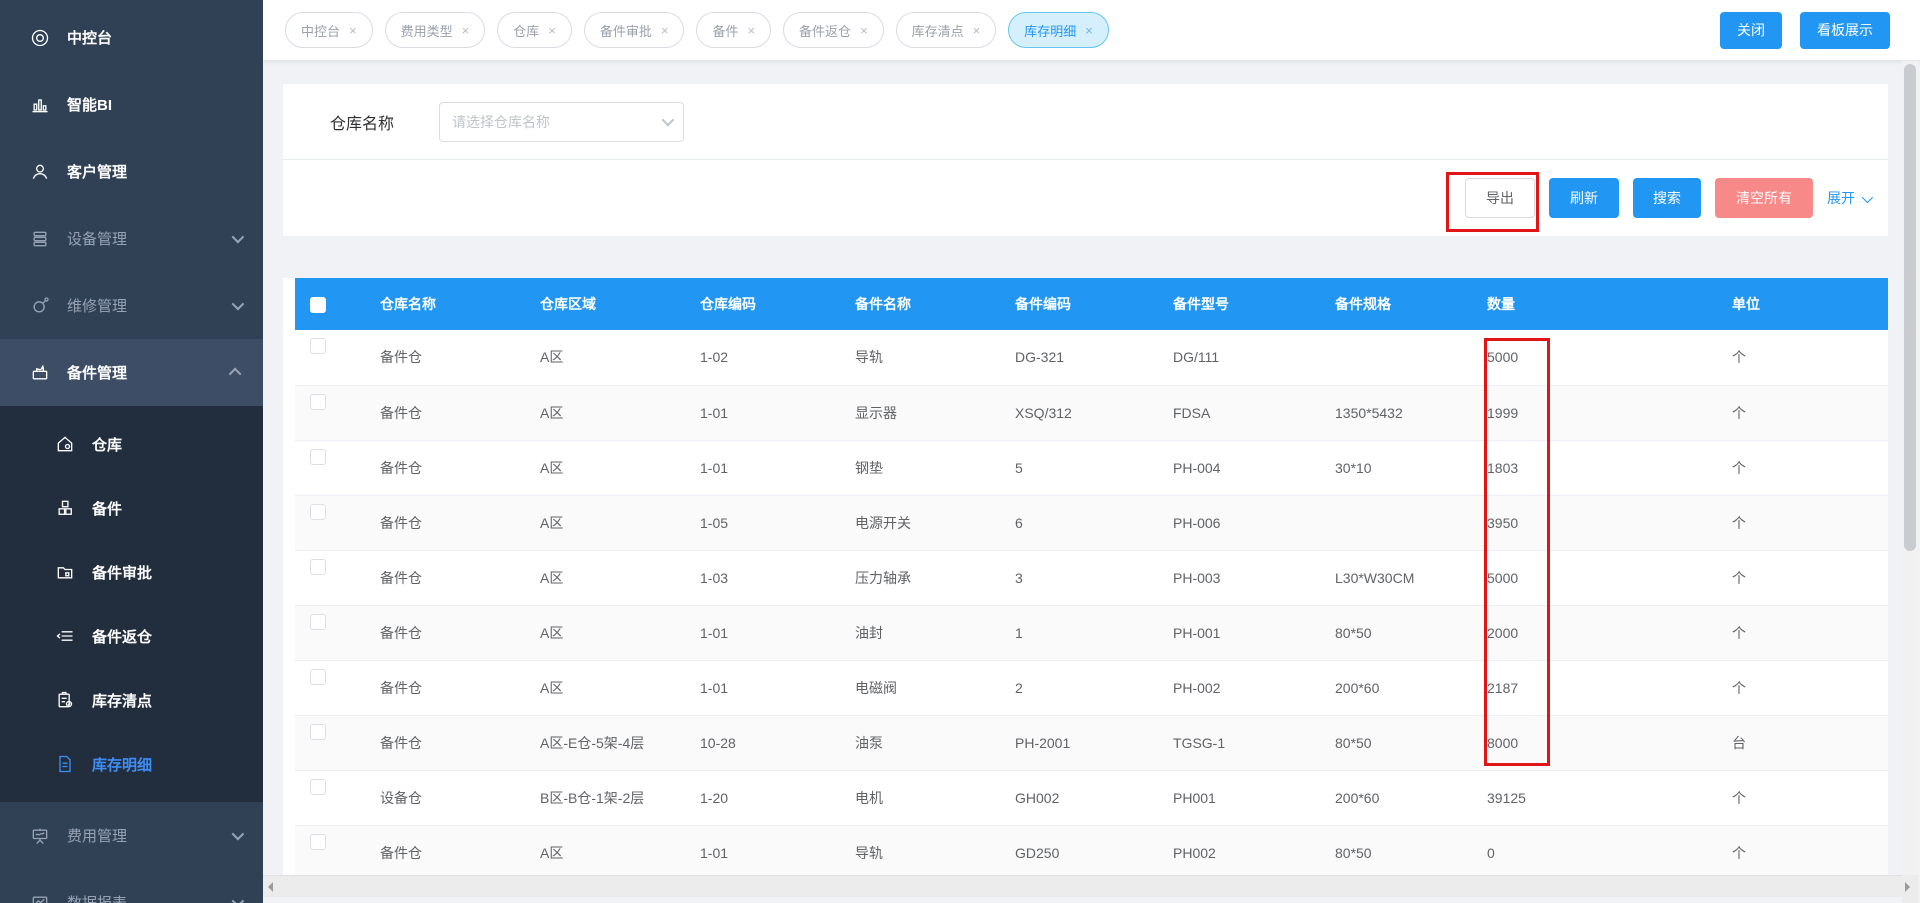  I want to click on cell-part_code: GH002, so click(1079, 798).